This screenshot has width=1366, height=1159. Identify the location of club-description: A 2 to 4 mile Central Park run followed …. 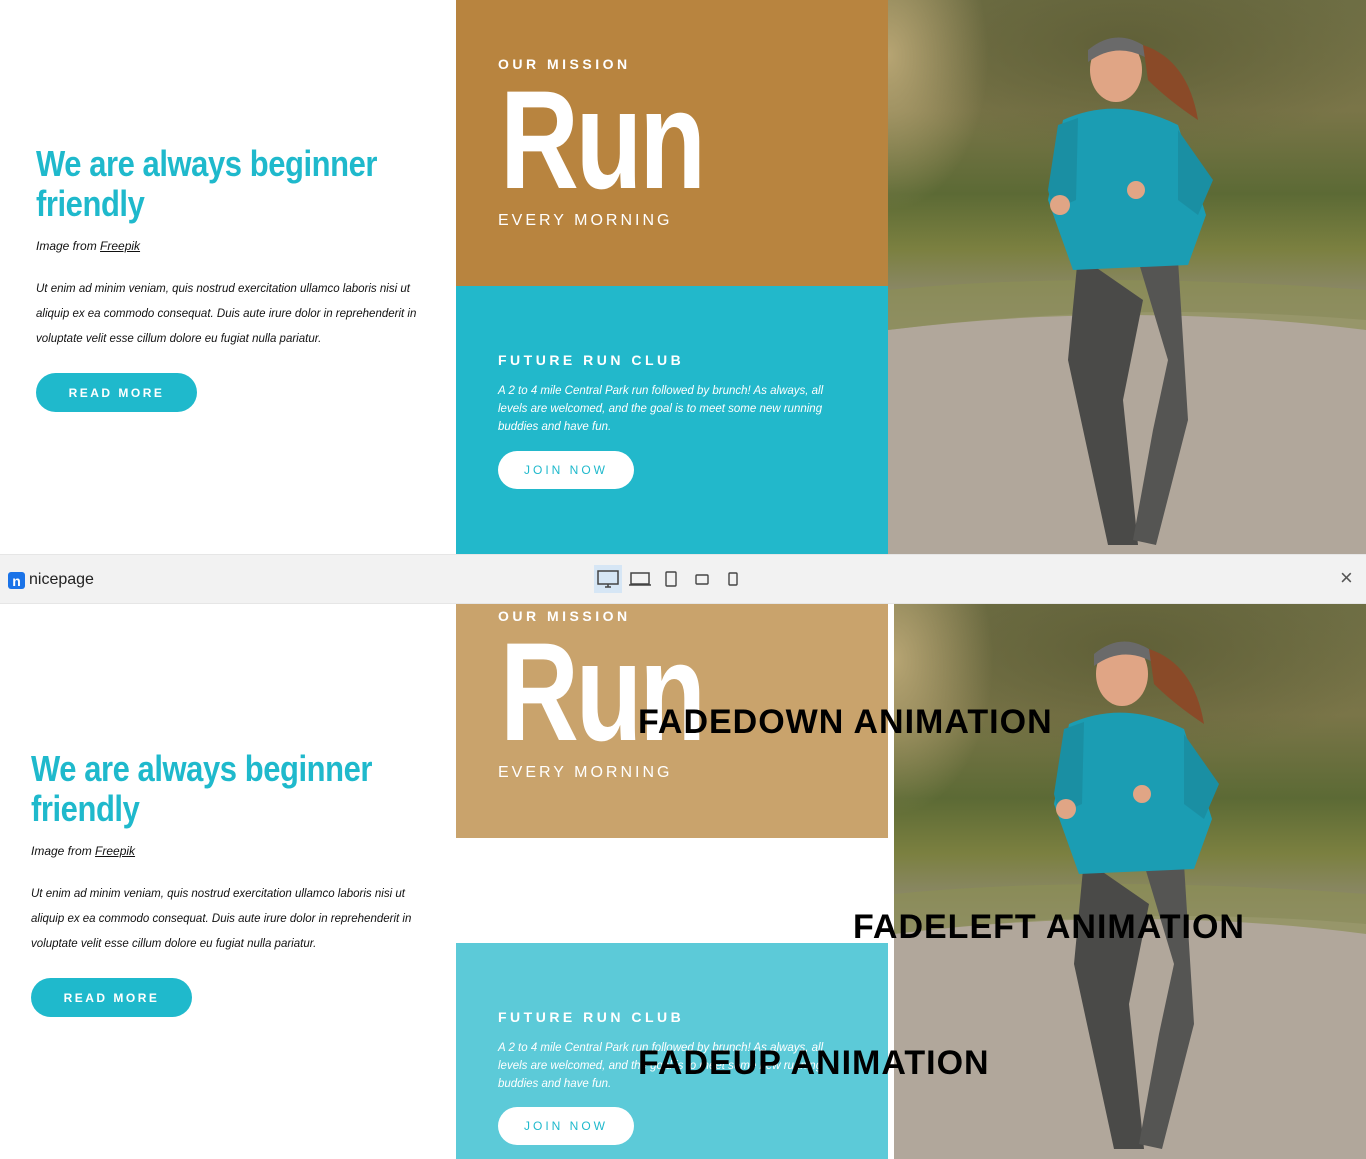
(661, 409).